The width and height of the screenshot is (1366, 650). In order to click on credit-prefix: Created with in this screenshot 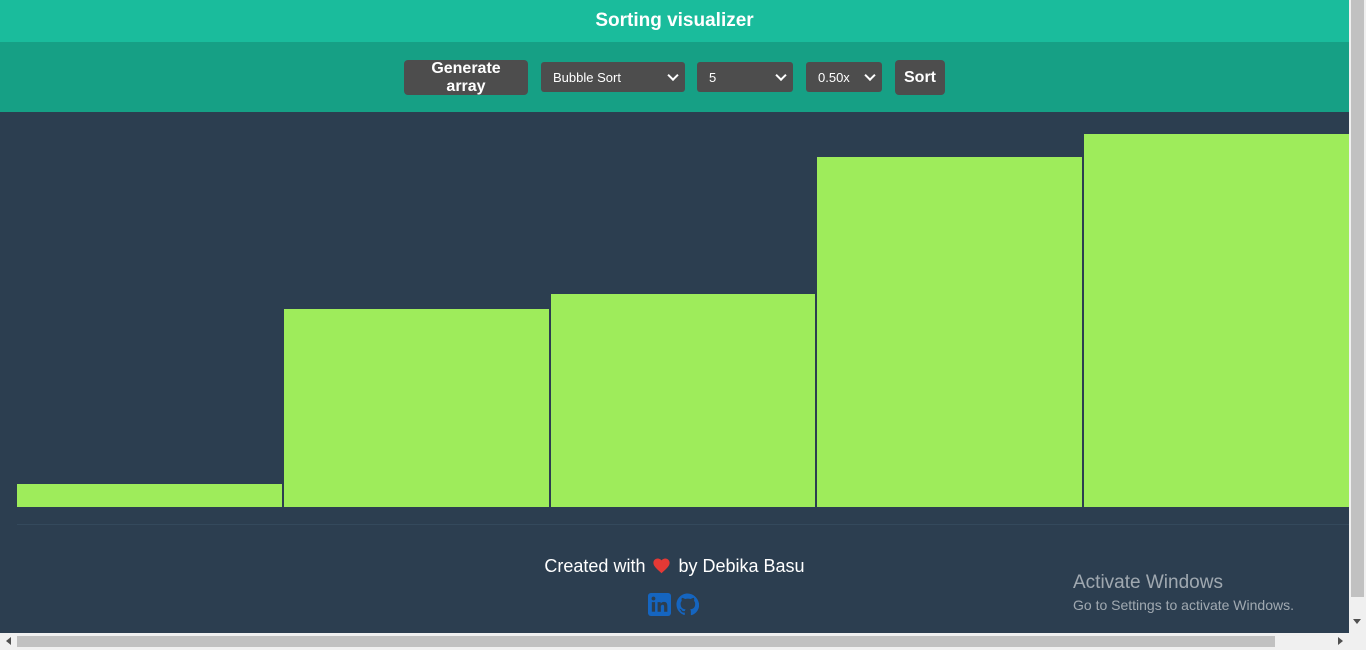, I will do `click(595, 566)`.